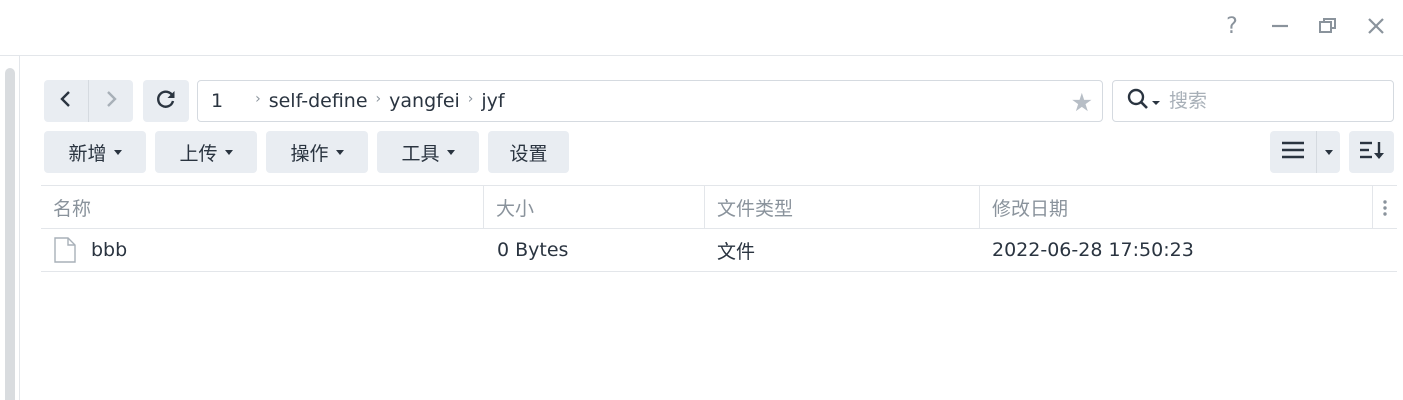 The image size is (1403, 400). I want to click on search-input, so click(1269, 101).